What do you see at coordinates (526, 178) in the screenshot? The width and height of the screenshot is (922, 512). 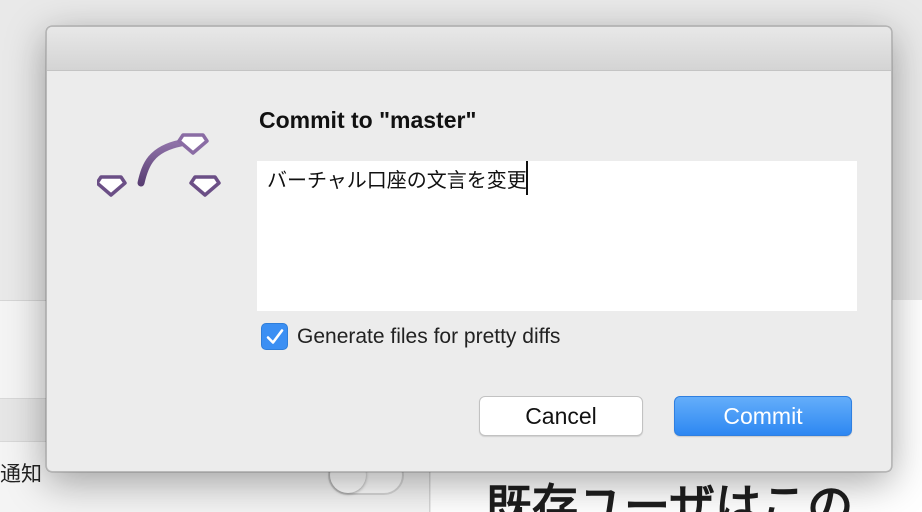 I see `text-caret` at bounding box center [526, 178].